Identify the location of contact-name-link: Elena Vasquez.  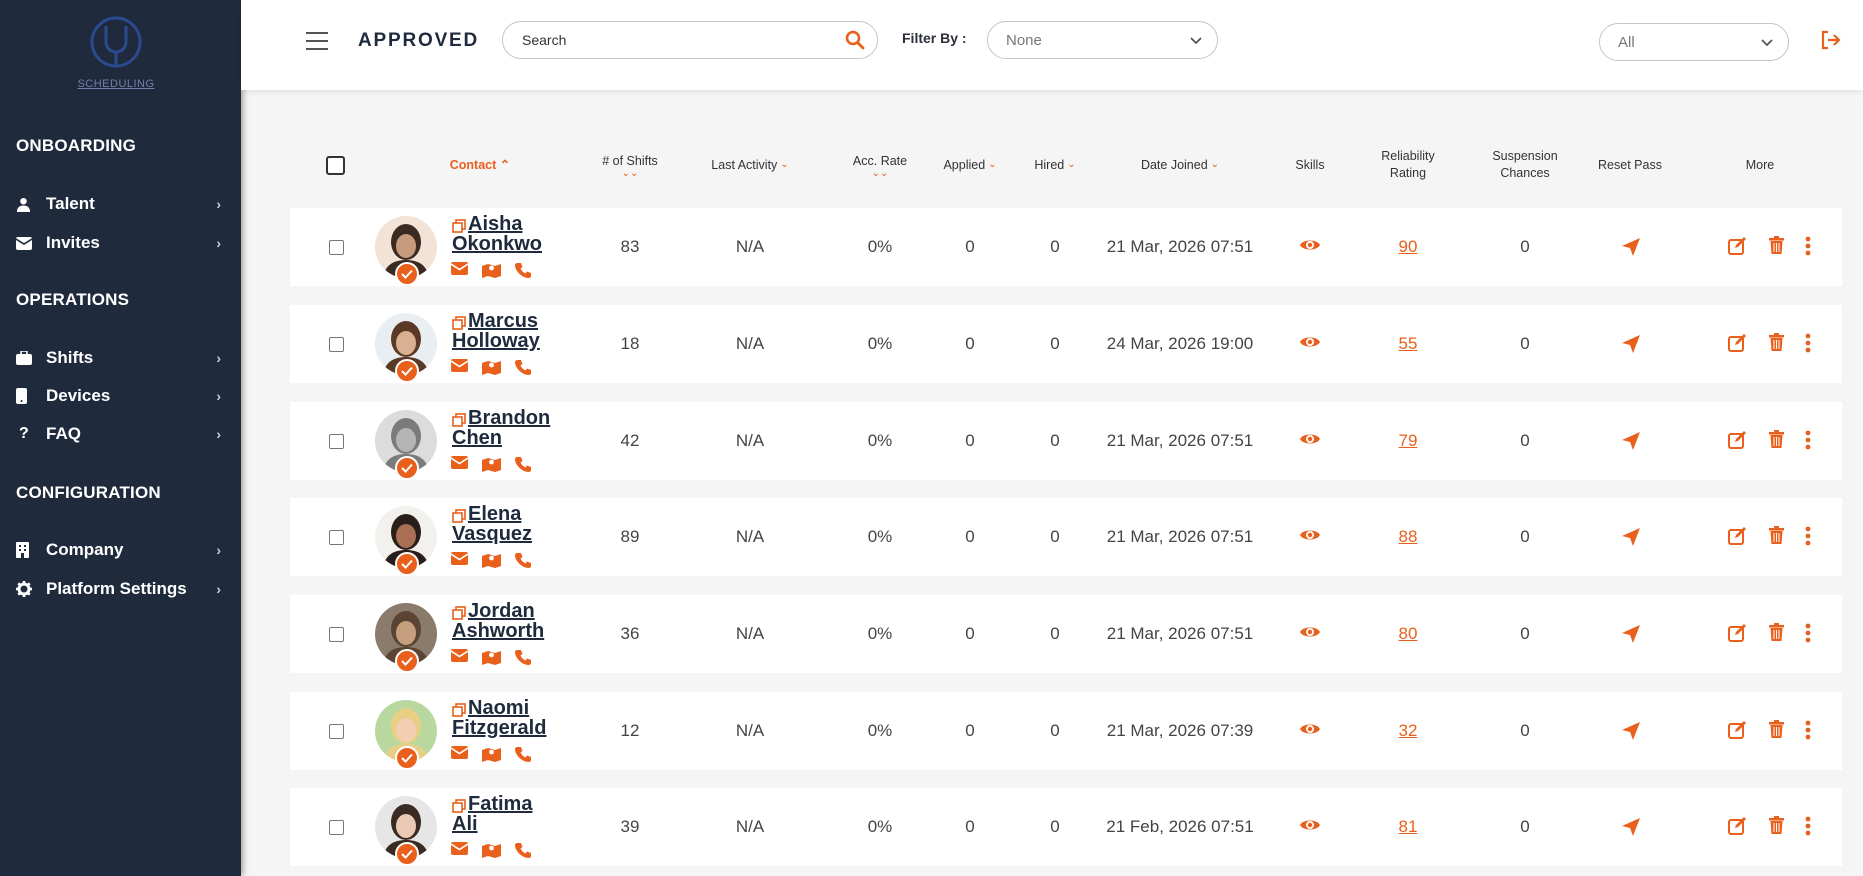
(512, 524).